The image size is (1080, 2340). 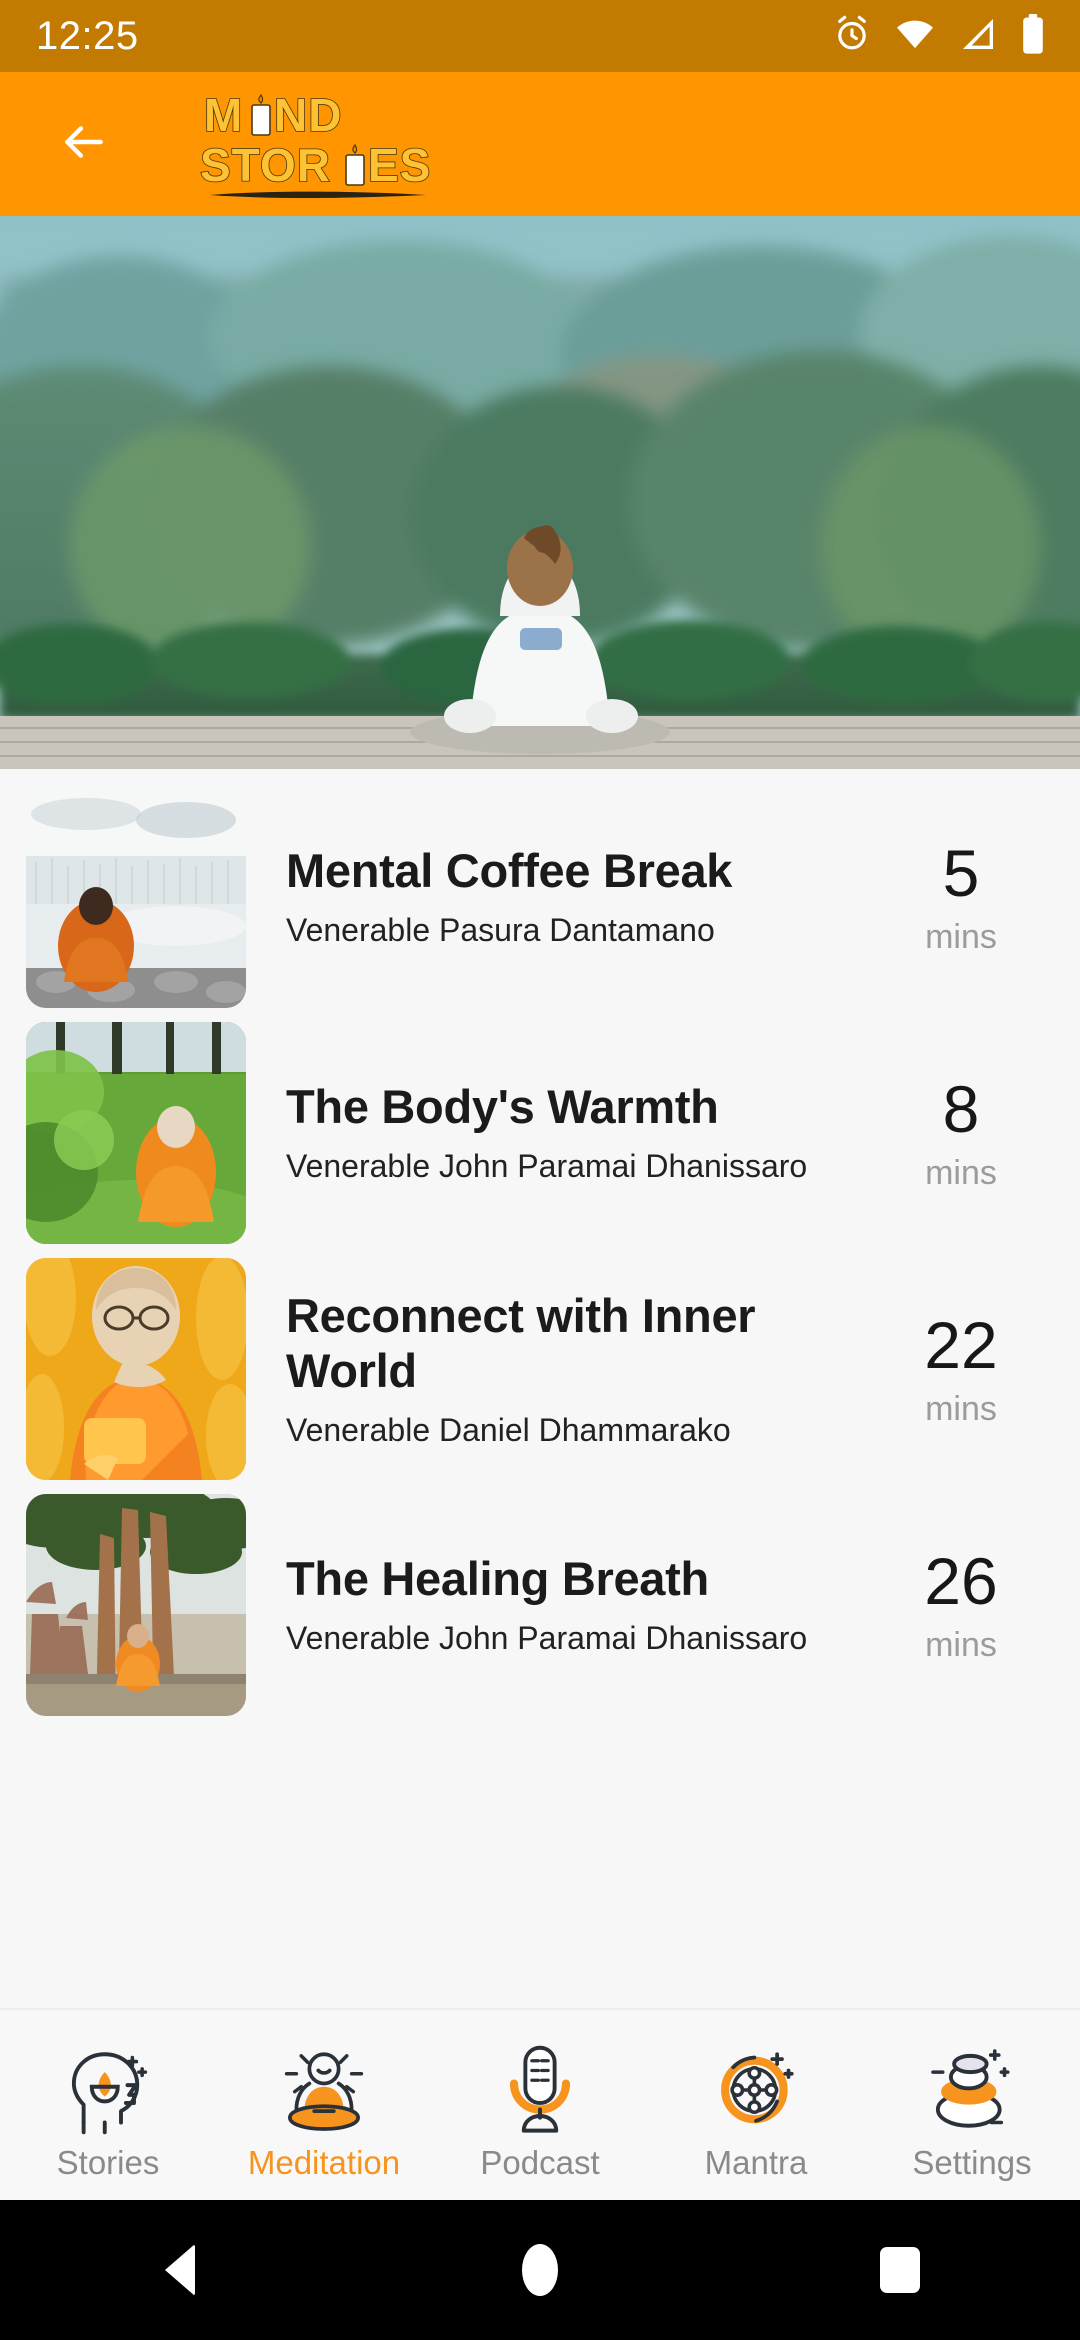 What do you see at coordinates (261, 114) in the screenshot?
I see `candle-glyph-mind` at bounding box center [261, 114].